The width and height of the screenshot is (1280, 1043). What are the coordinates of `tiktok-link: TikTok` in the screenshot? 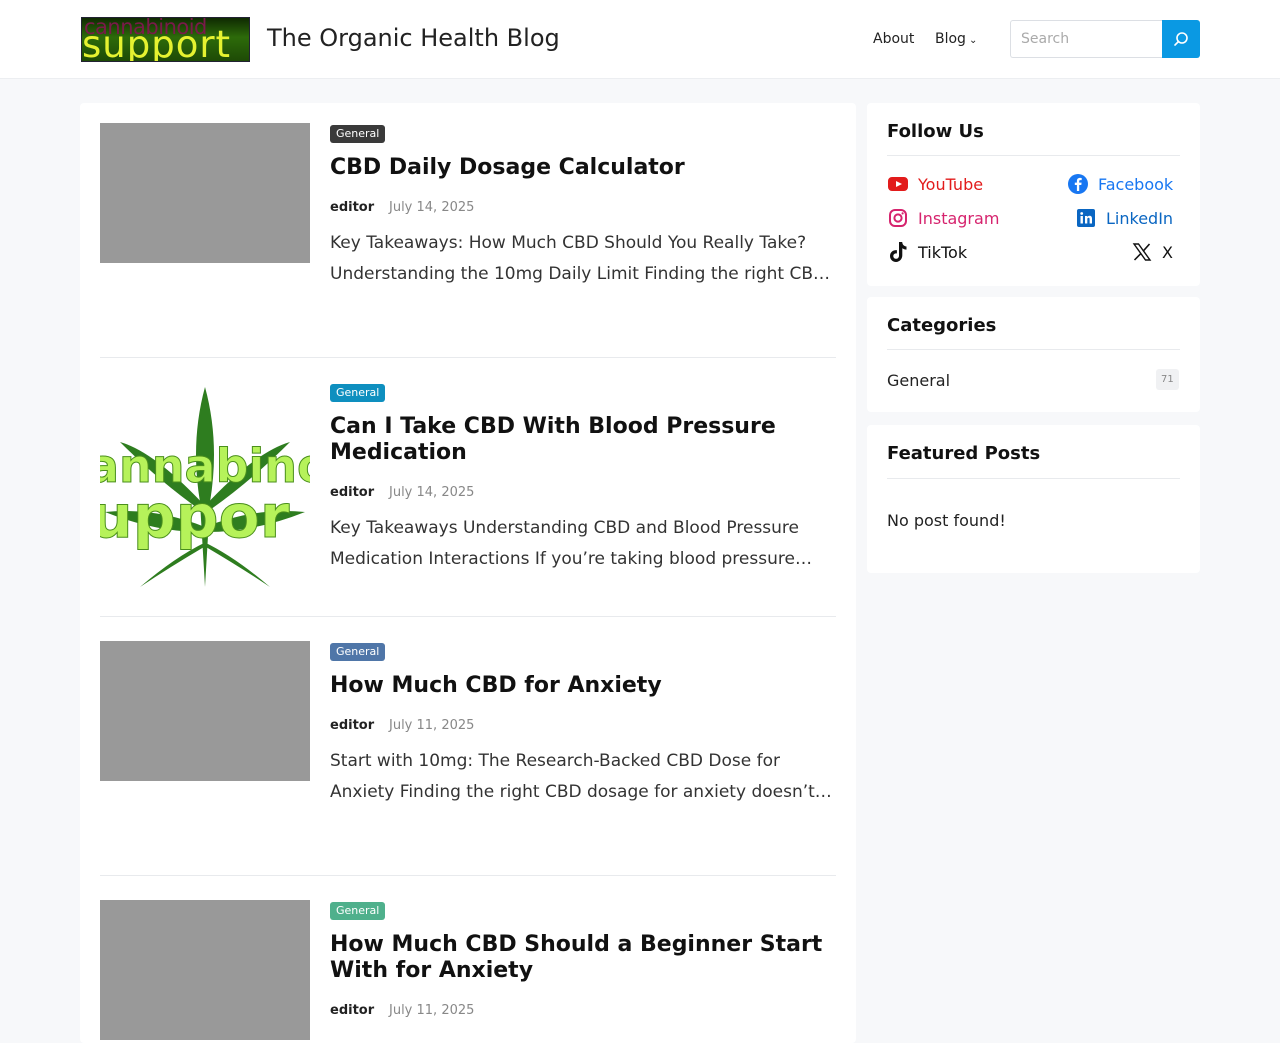 It's located at (927, 252).